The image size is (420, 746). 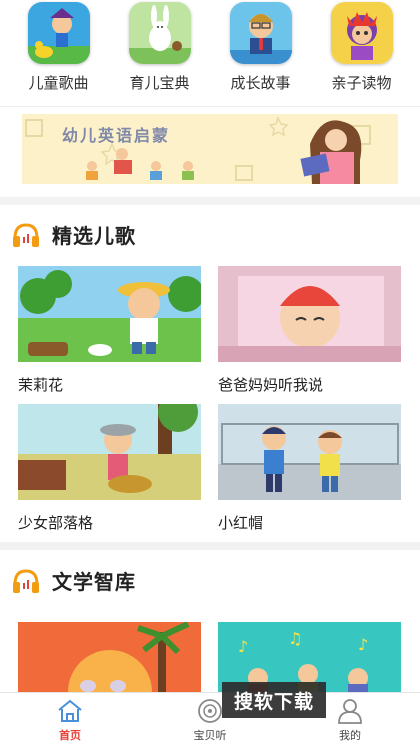 I want to click on section-header-selected-songs: 精选儿歌, so click(x=74, y=234).